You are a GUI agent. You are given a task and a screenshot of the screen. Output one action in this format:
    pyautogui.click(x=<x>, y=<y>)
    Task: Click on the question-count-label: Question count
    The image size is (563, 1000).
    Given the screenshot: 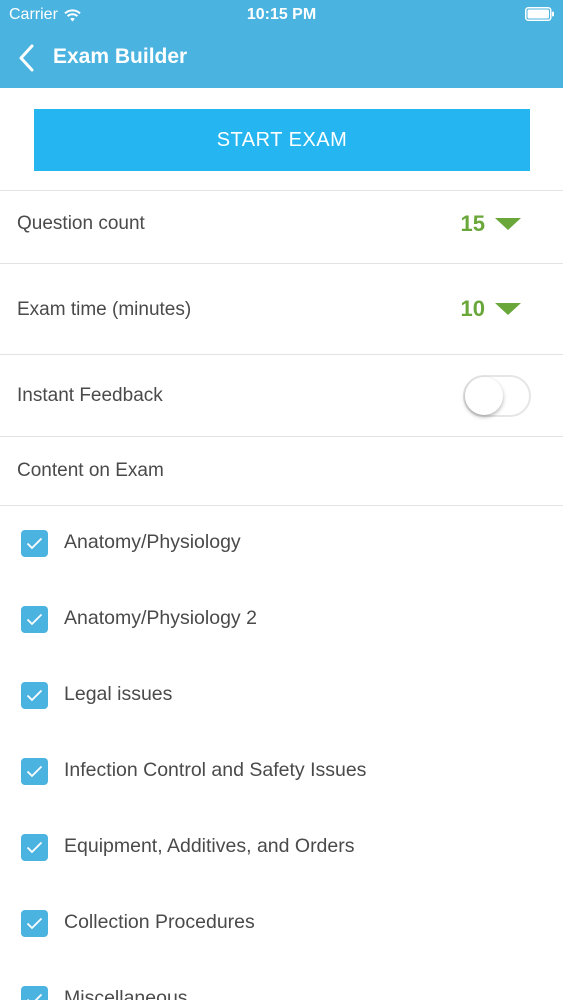 What is the action you would take?
    pyautogui.click(x=81, y=223)
    